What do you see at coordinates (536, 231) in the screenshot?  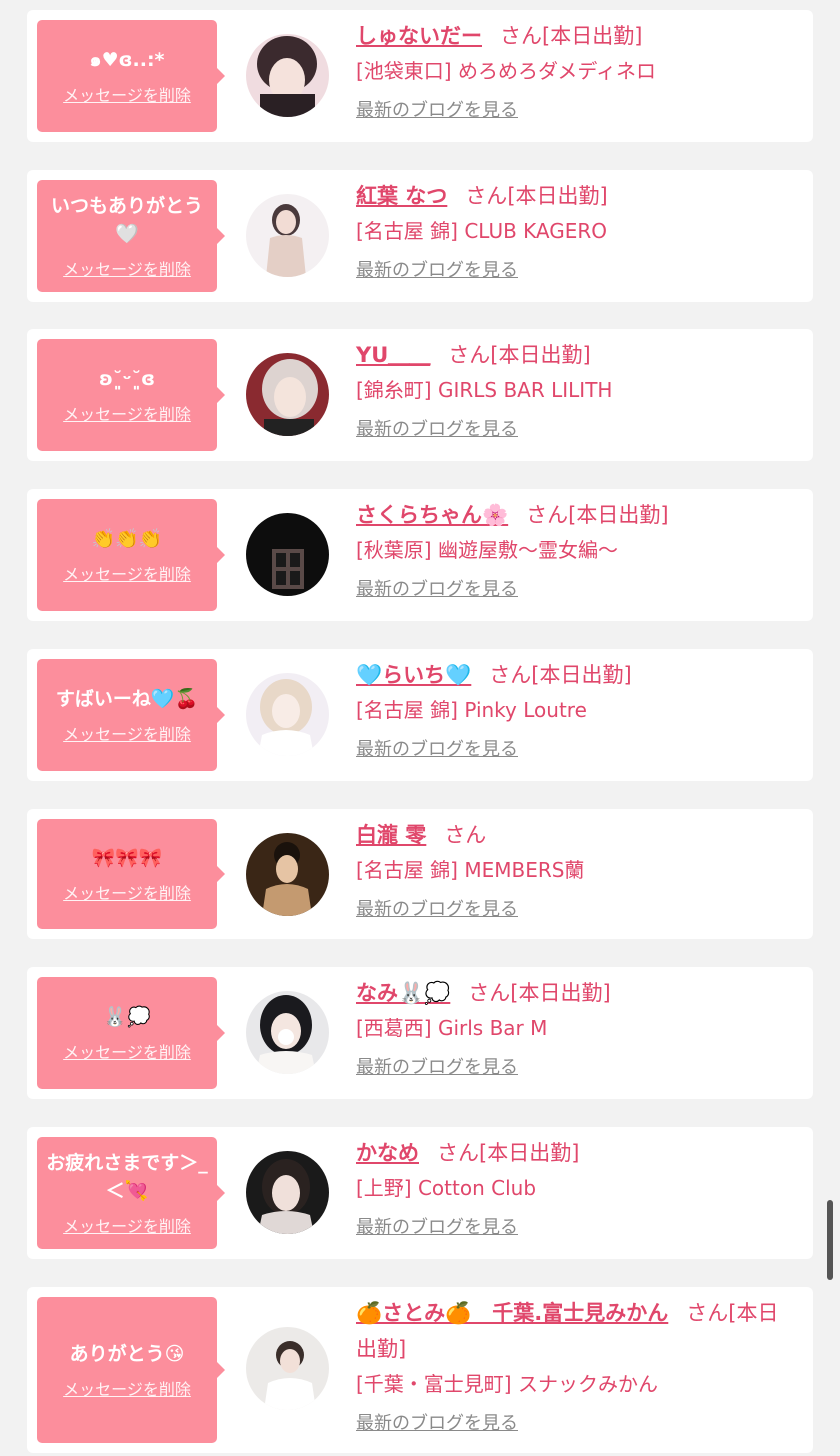 I see `shop-name: CLUB KAGERO` at bounding box center [536, 231].